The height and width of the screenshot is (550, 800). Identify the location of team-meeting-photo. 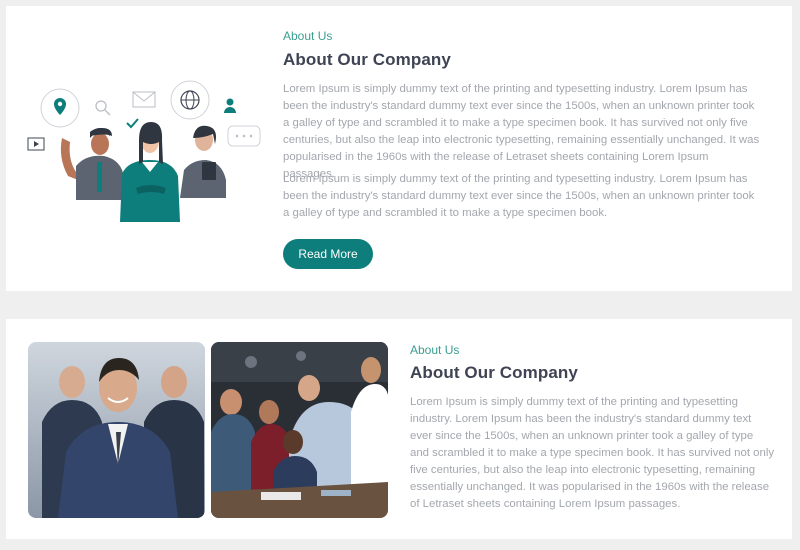
(299, 430).